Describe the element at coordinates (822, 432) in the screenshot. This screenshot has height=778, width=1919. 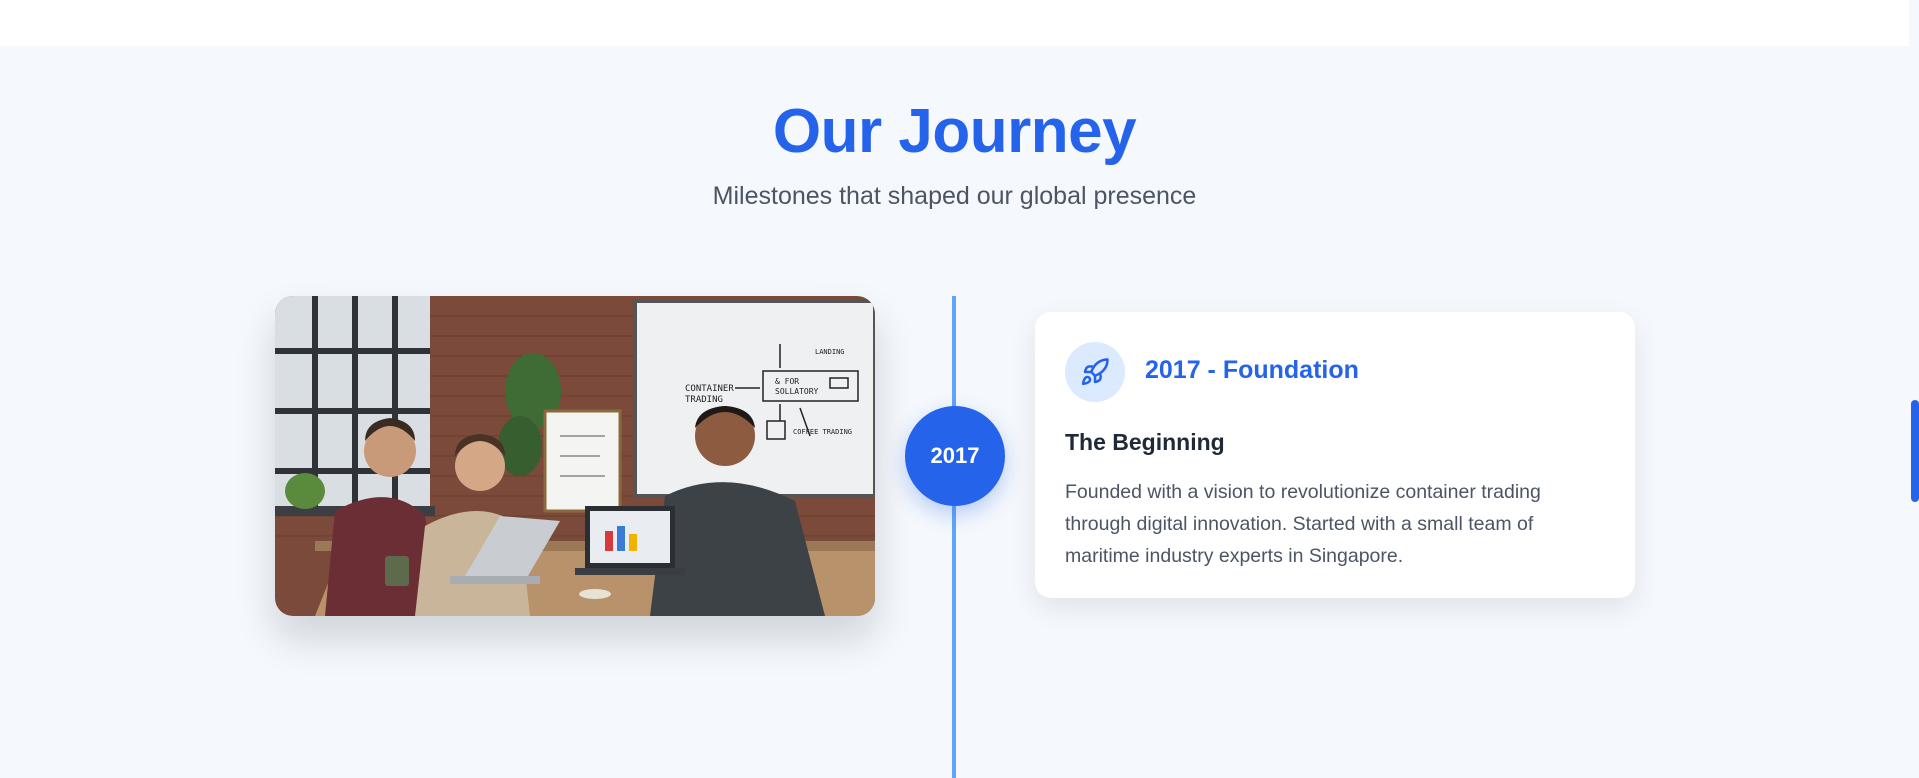
I see `whiteboard-text: COFFEE TRADING` at that location.